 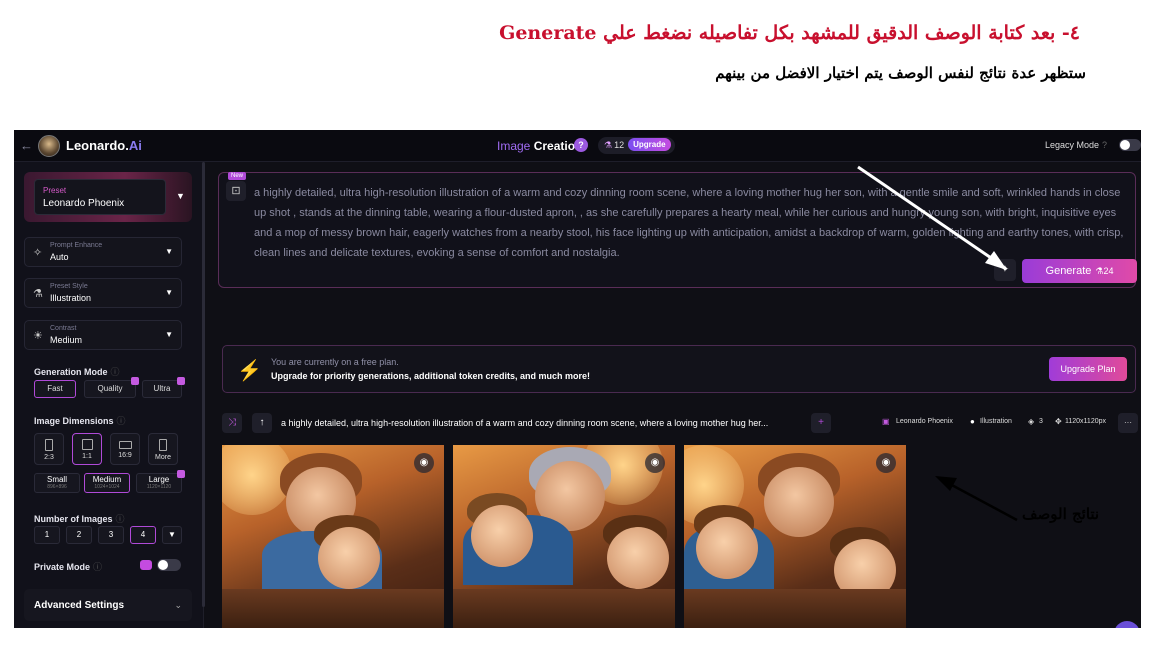 I want to click on prompt-enhance-value: Auto, so click(x=59, y=257).